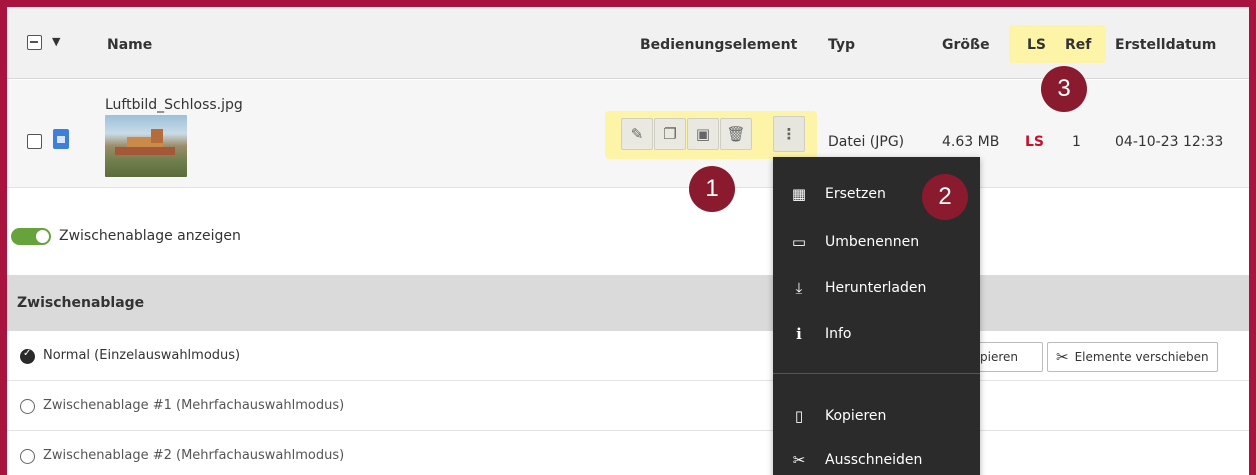  What do you see at coordinates (876, 373) in the screenshot?
I see `menu-divider` at bounding box center [876, 373].